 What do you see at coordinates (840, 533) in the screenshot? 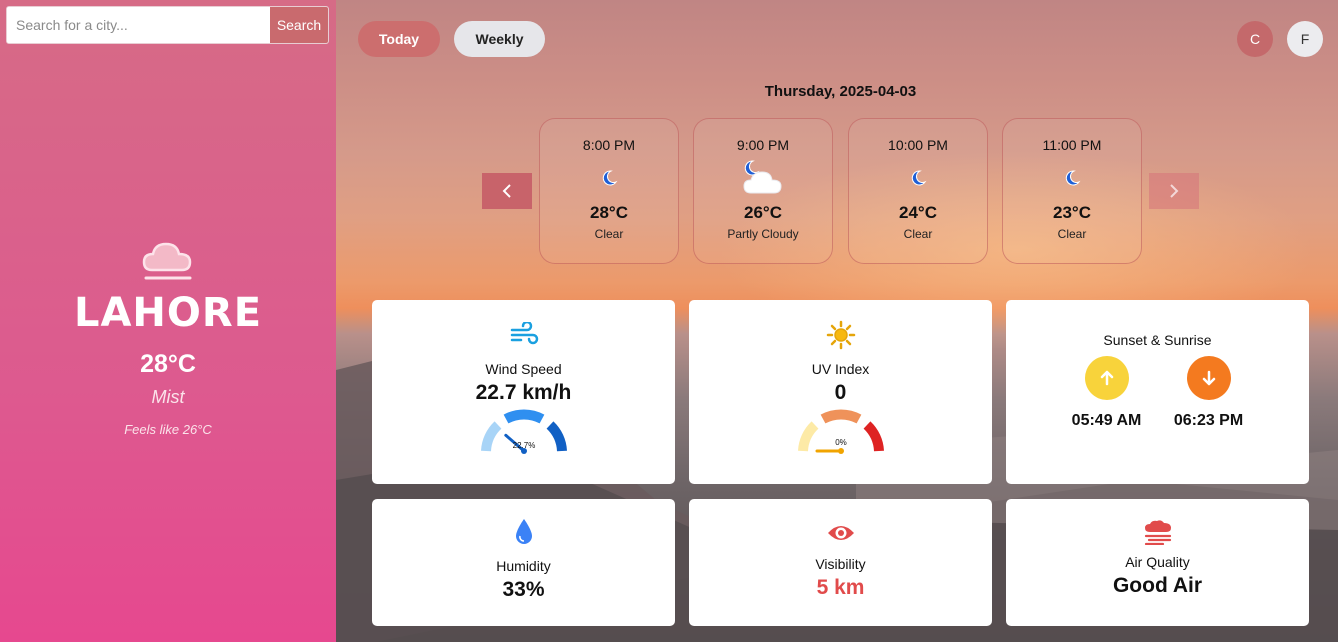
I see `eye-icon` at bounding box center [840, 533].